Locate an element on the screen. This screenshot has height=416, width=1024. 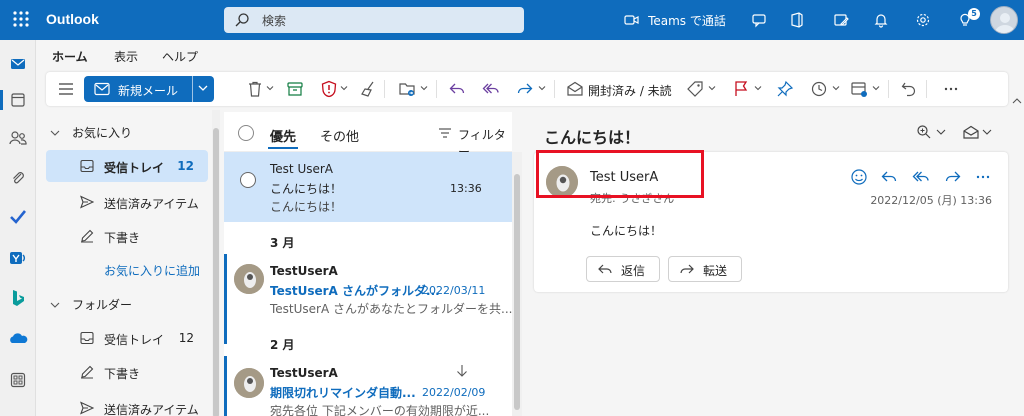
rail-todo is located at coordinates (18, 216).